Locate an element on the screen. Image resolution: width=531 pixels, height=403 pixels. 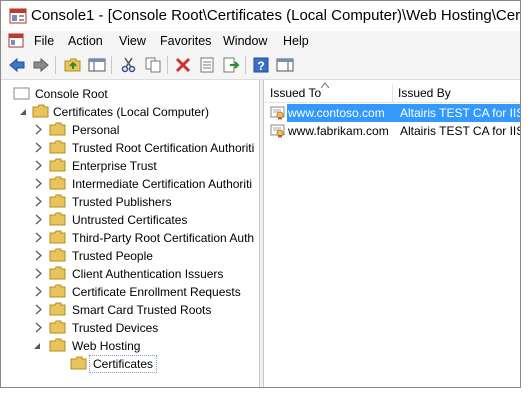
tree-node-label: Trusted People is located at coordinates (112, 256).